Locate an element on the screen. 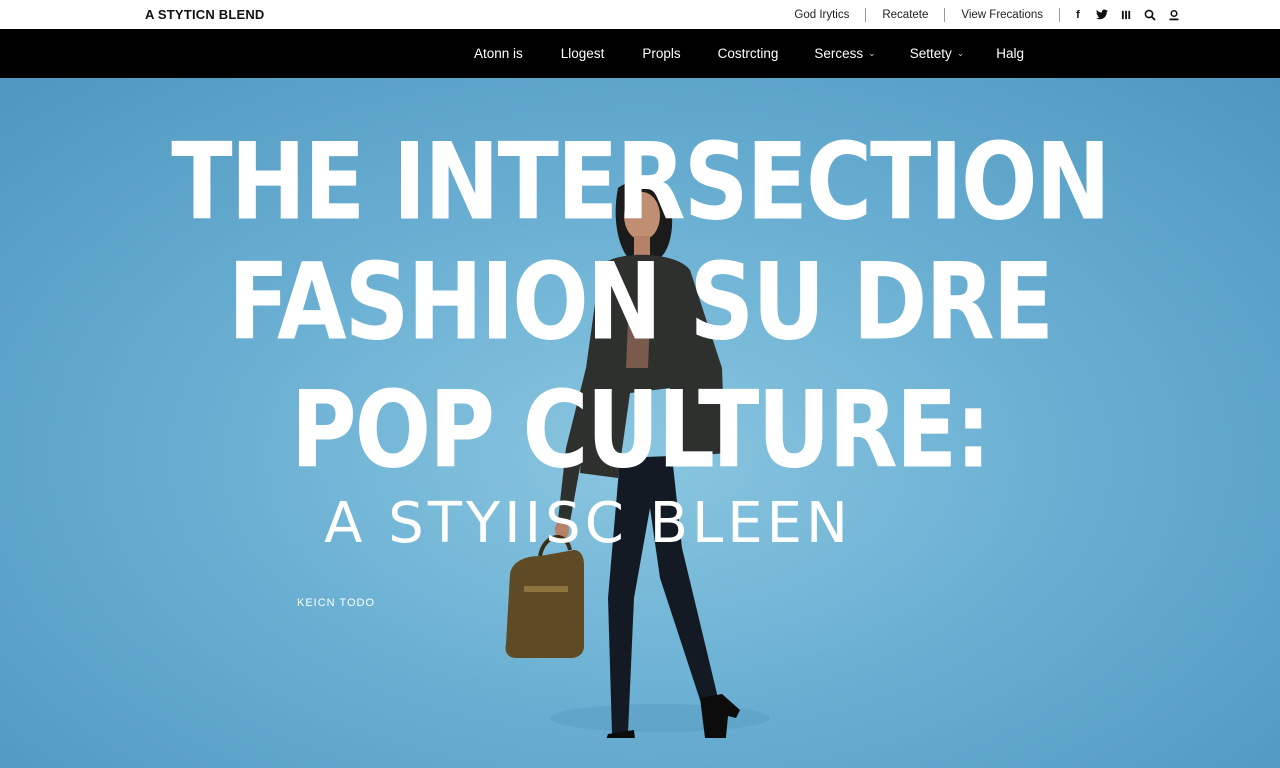  nav-item-label: Atonn is is located at coordinates (498, 53).